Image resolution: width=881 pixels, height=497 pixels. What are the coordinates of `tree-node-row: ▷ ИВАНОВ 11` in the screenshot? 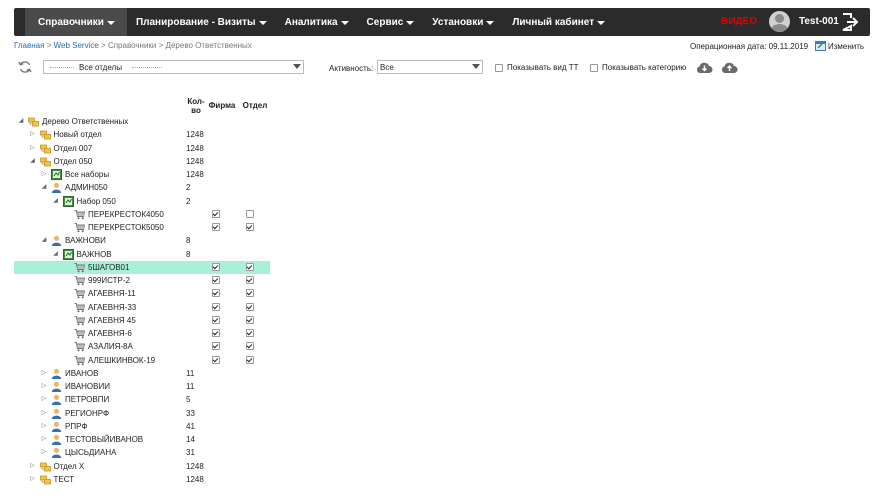 It's located at (142, 373).